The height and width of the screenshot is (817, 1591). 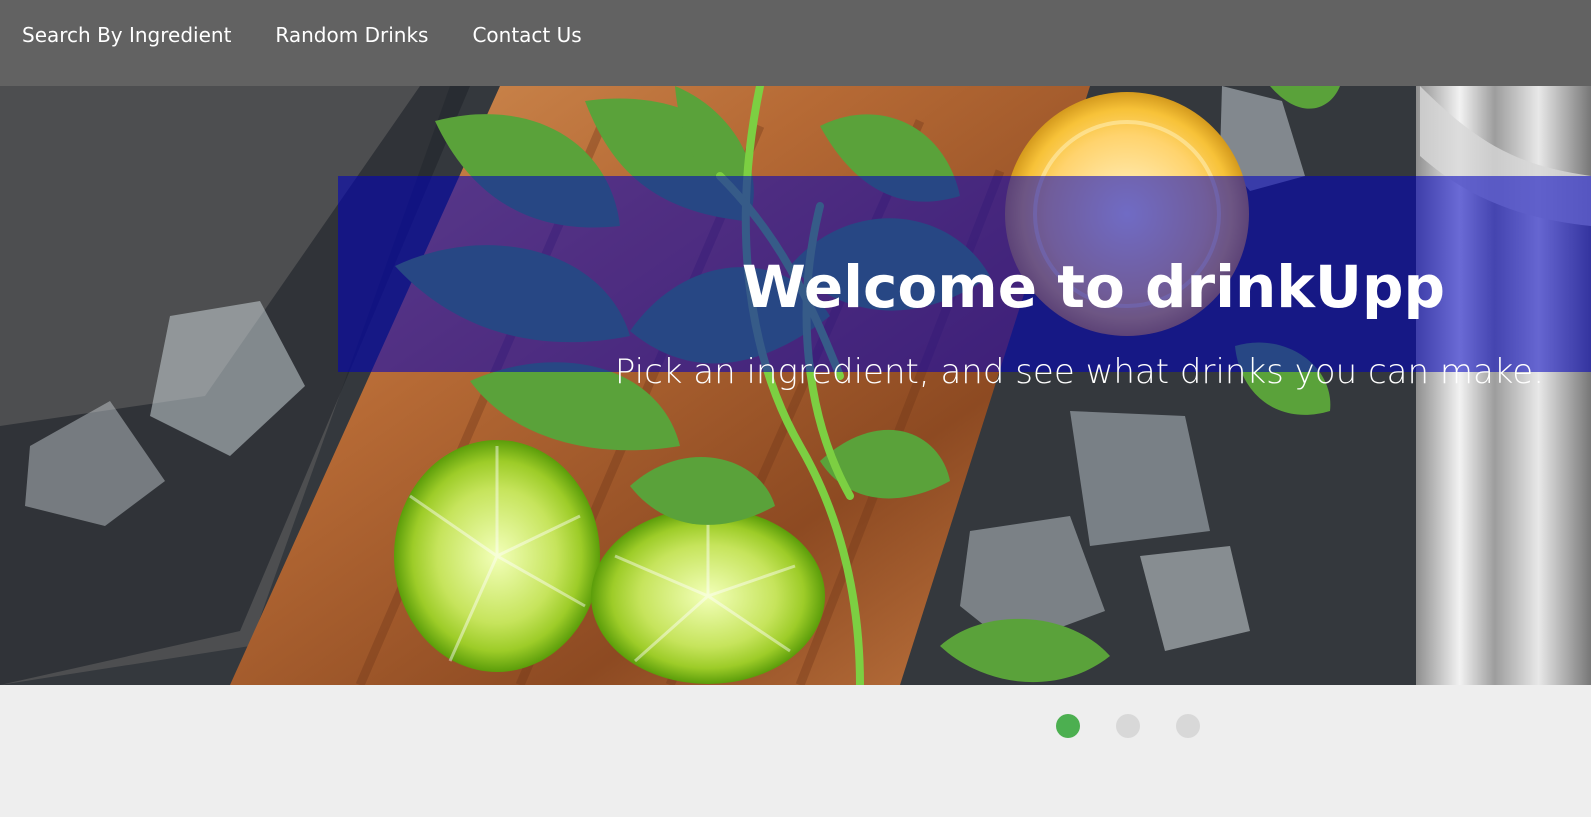 What do you see at coordinates (1093, 286) in the screenshot?
I see `hero-title: Welcome to drinkUpp` at bounding box center [1093, 286].